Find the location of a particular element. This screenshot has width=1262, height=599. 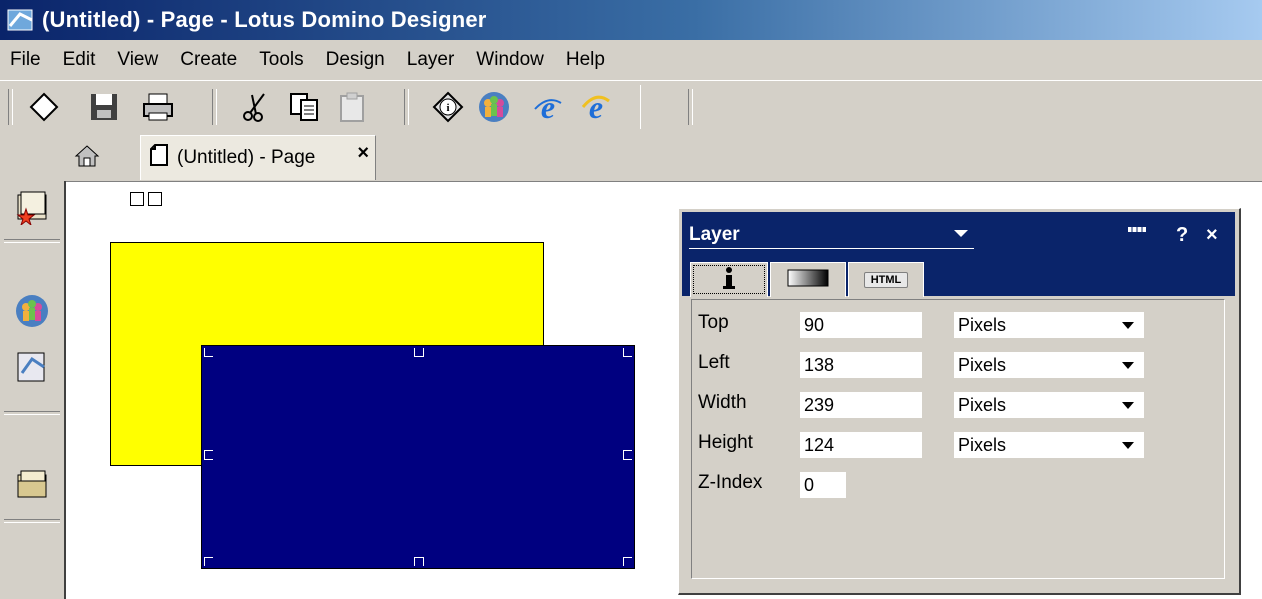

panel-type-dropdown: Layer is located at coordinates (831, 236).